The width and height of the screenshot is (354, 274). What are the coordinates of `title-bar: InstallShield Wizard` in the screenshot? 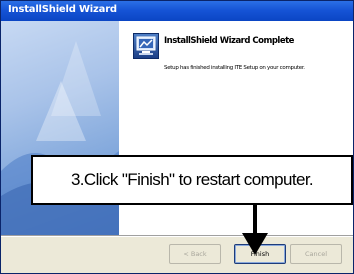 It's located at (177, 11).